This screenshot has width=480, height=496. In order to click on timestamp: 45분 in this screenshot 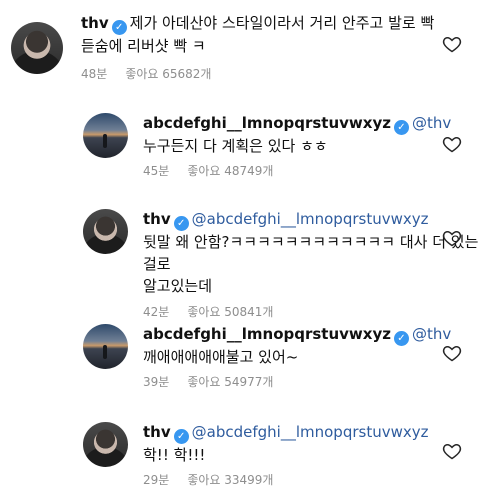, I will do `click(156, 171)`.